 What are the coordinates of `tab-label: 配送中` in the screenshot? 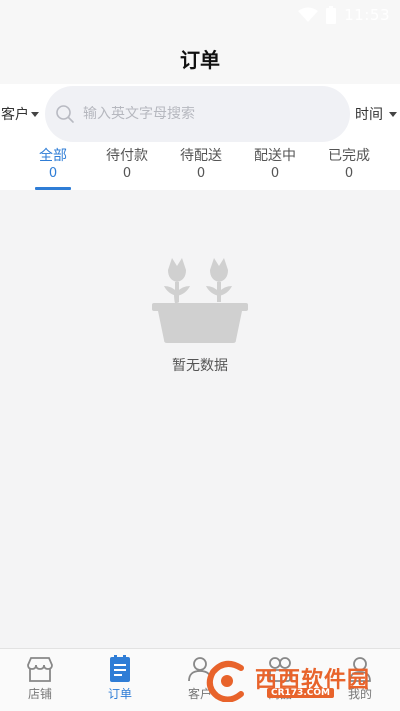 It's located at (275, 156).